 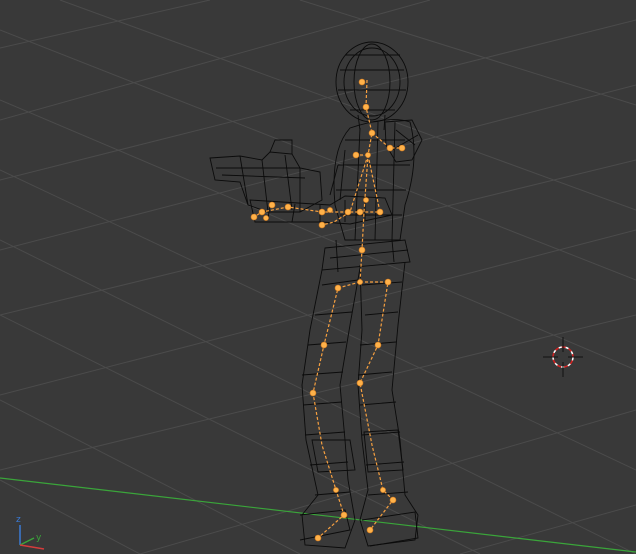 What do you see at coordinates (39, 538) in the screenshot?
I see `gizmo-y-label: y` at bounding box center [39, 538].